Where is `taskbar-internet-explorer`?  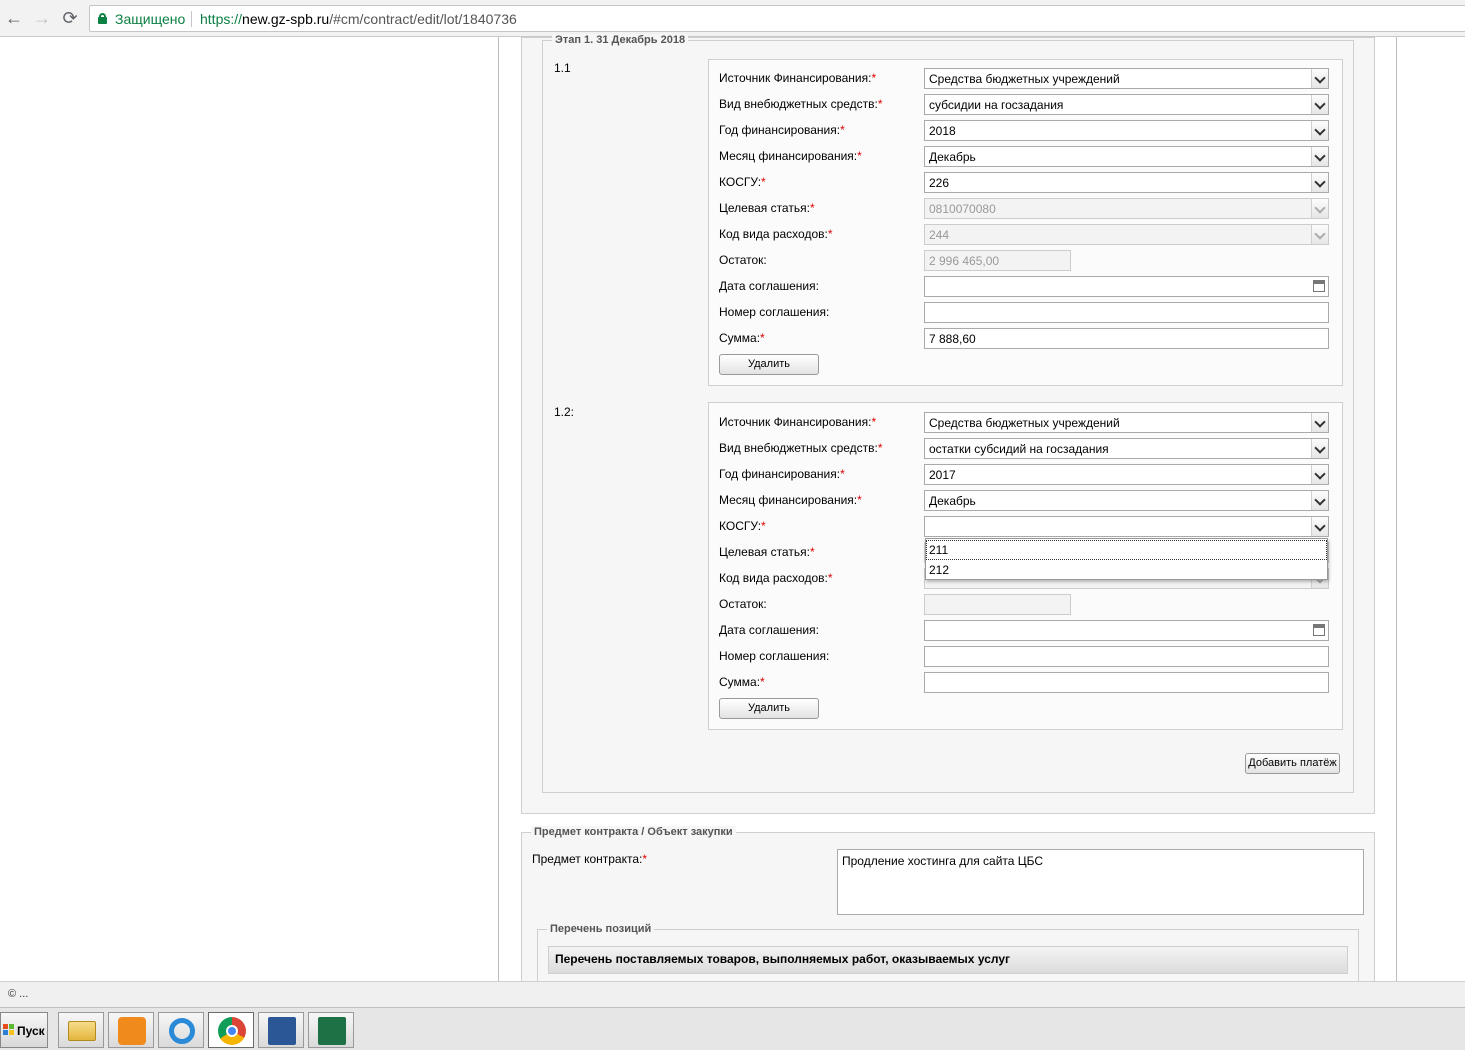
taskbar-internet-explorer is located at coordinates (181, 1030).